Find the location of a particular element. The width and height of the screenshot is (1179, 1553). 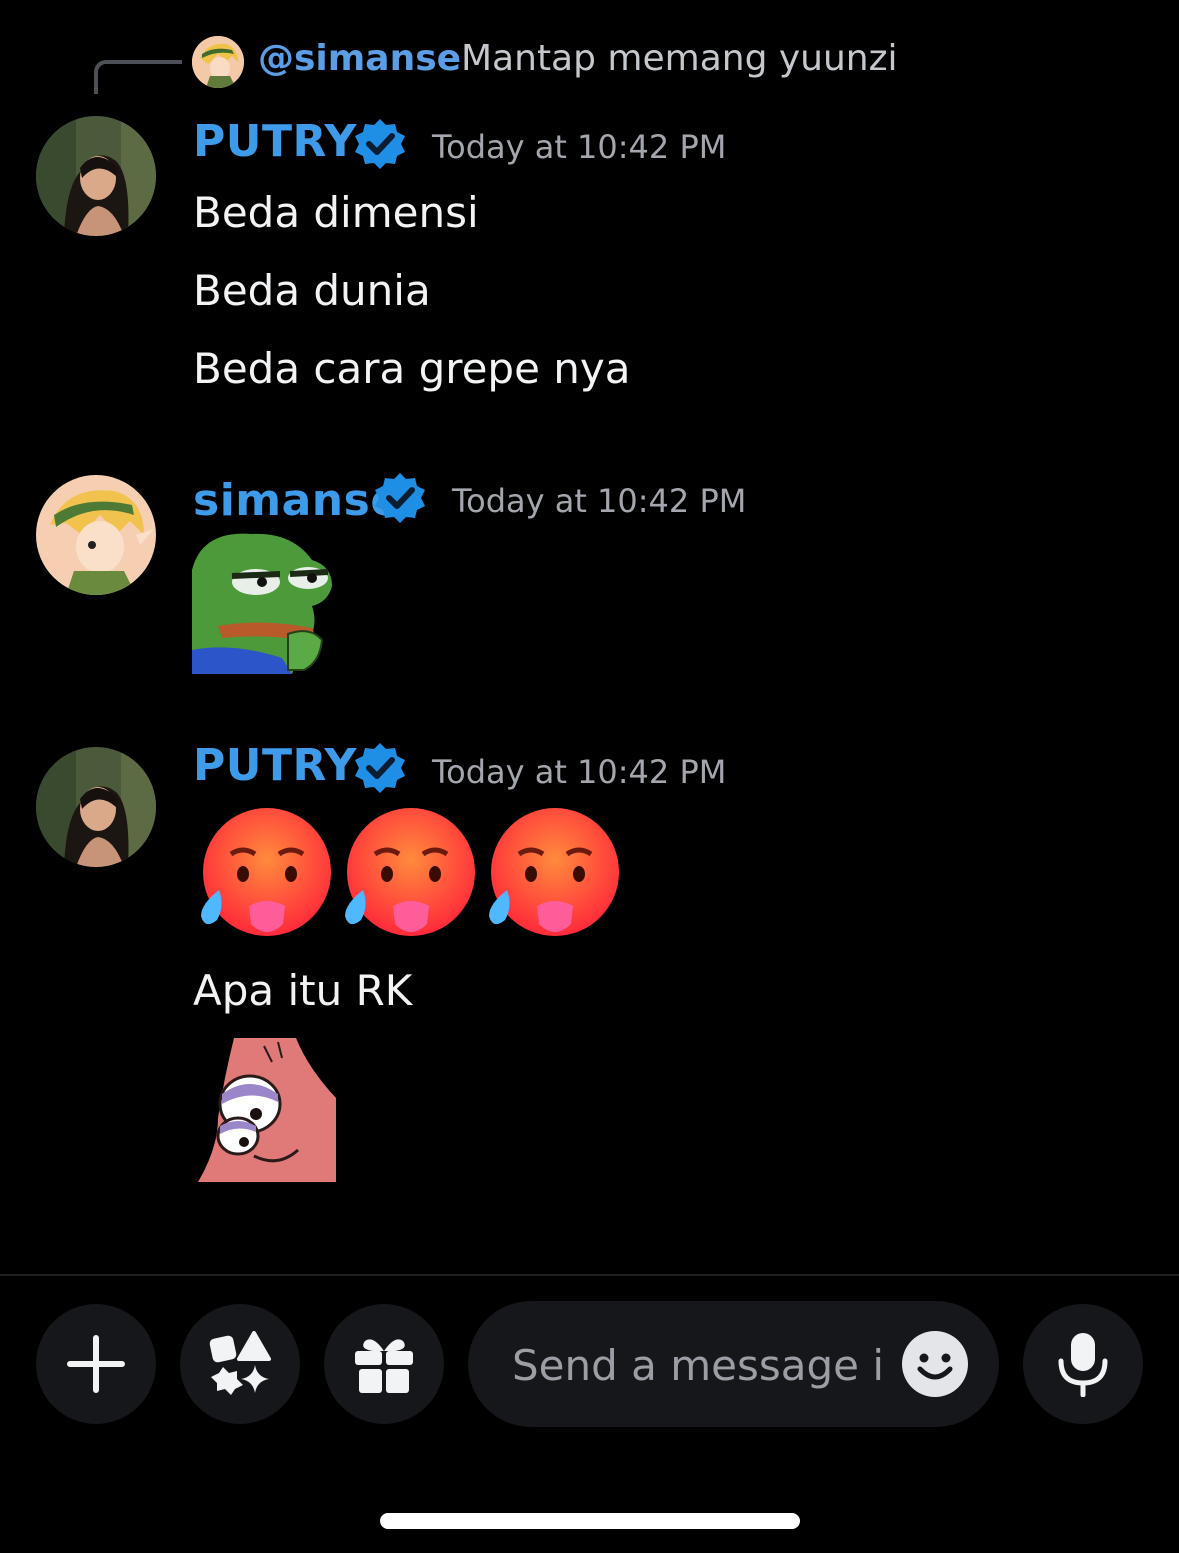

voice-message-button is located at coordinates (1083, 1364).